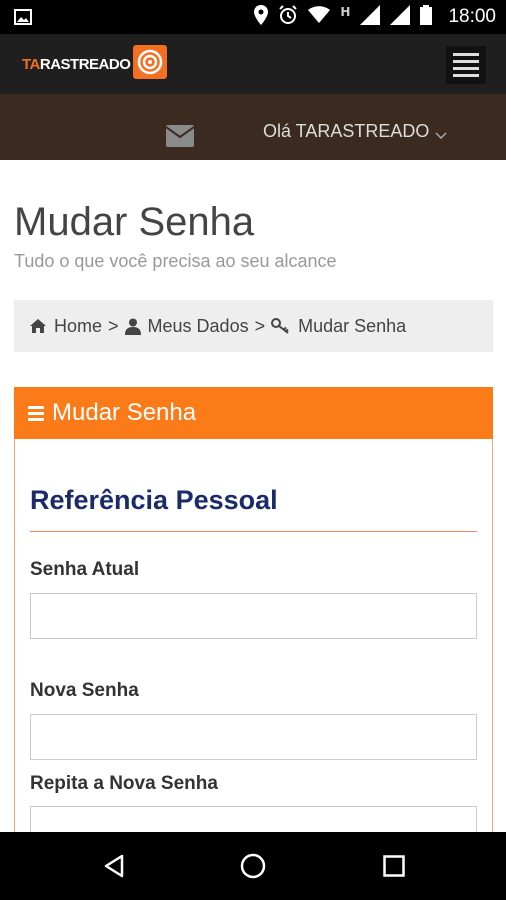  I want to click on section-divider, so click(253, 531).